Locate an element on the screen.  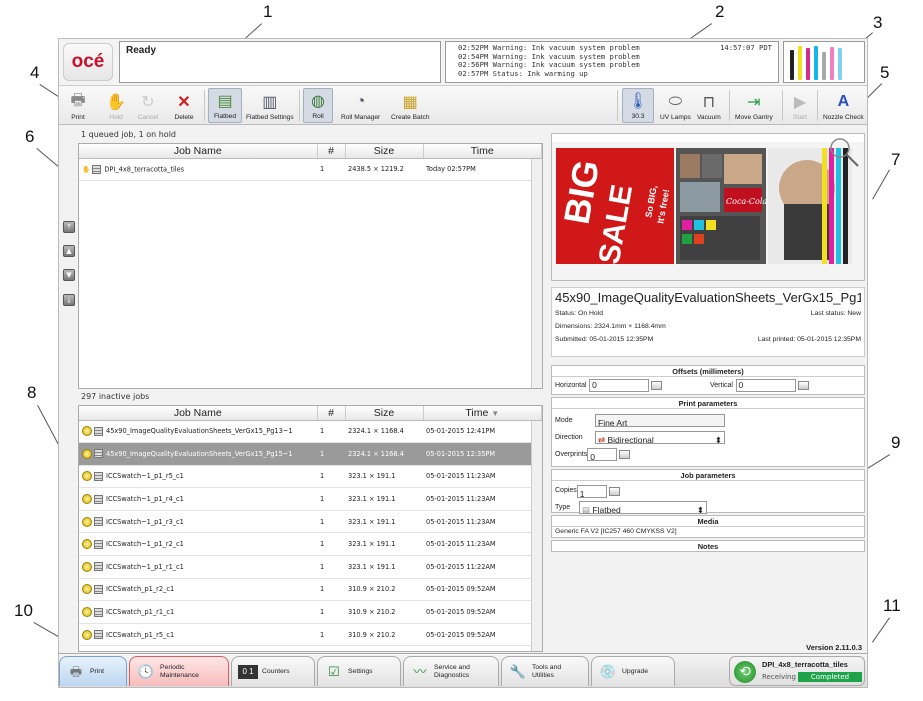
settings-checklist-icon: ☑ is located at coordinates (334, 671).